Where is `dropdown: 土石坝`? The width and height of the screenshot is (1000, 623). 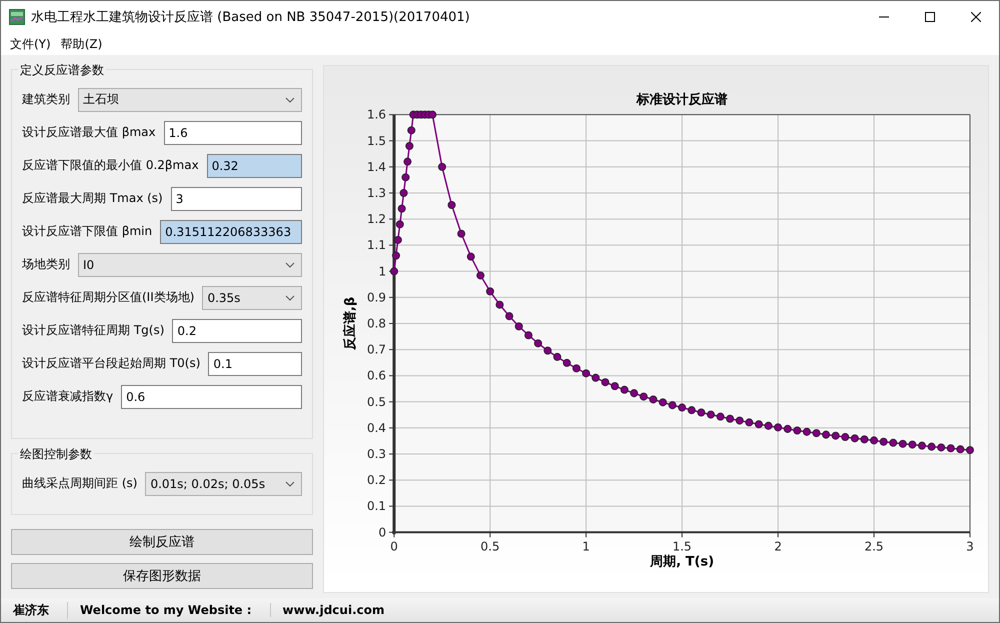 dropdown: 土石坝 is located at coordinates (190, 100).